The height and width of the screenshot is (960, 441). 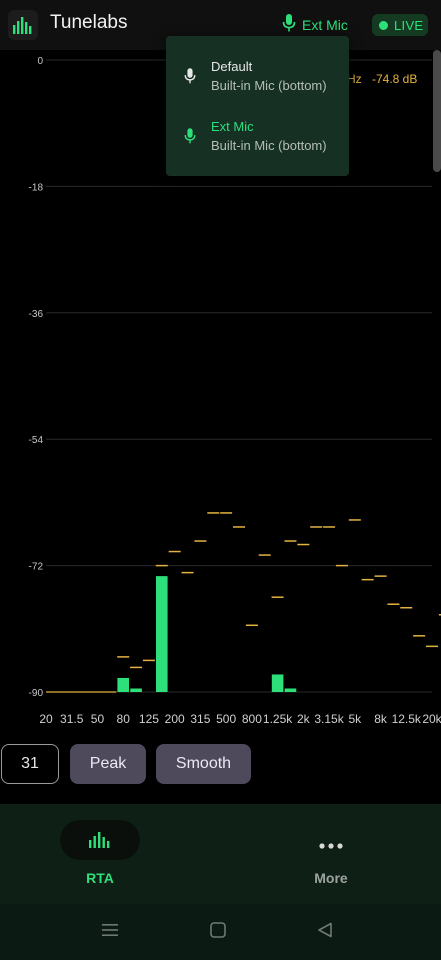 I want to click on live-toggle-button: LIVE, so click(x=400, y=25).